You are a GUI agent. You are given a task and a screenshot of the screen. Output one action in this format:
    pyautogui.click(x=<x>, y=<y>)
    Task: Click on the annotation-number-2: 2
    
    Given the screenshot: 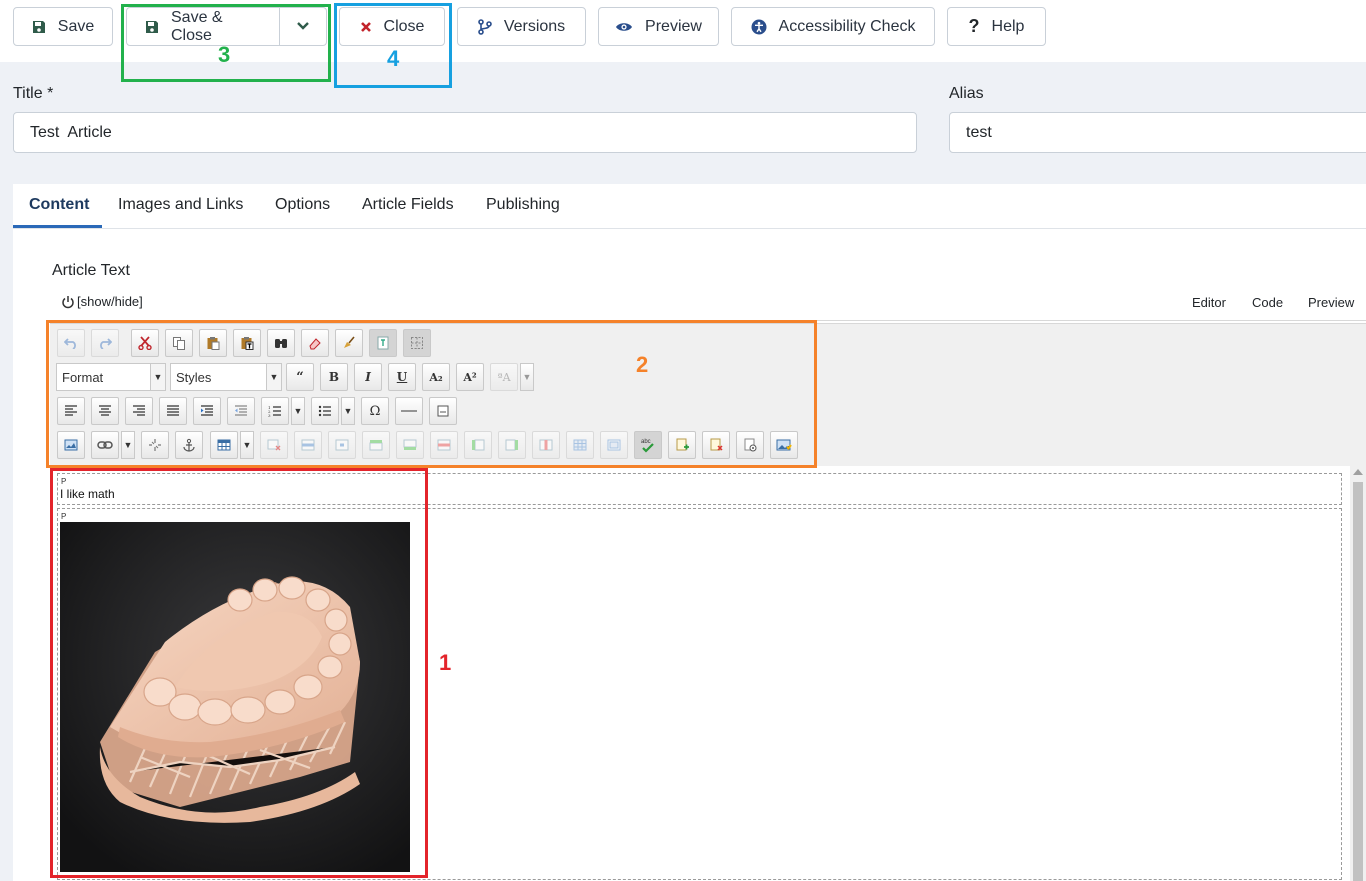 What is the action you would take?
    pyautogui.click(x=642, y=364)
    